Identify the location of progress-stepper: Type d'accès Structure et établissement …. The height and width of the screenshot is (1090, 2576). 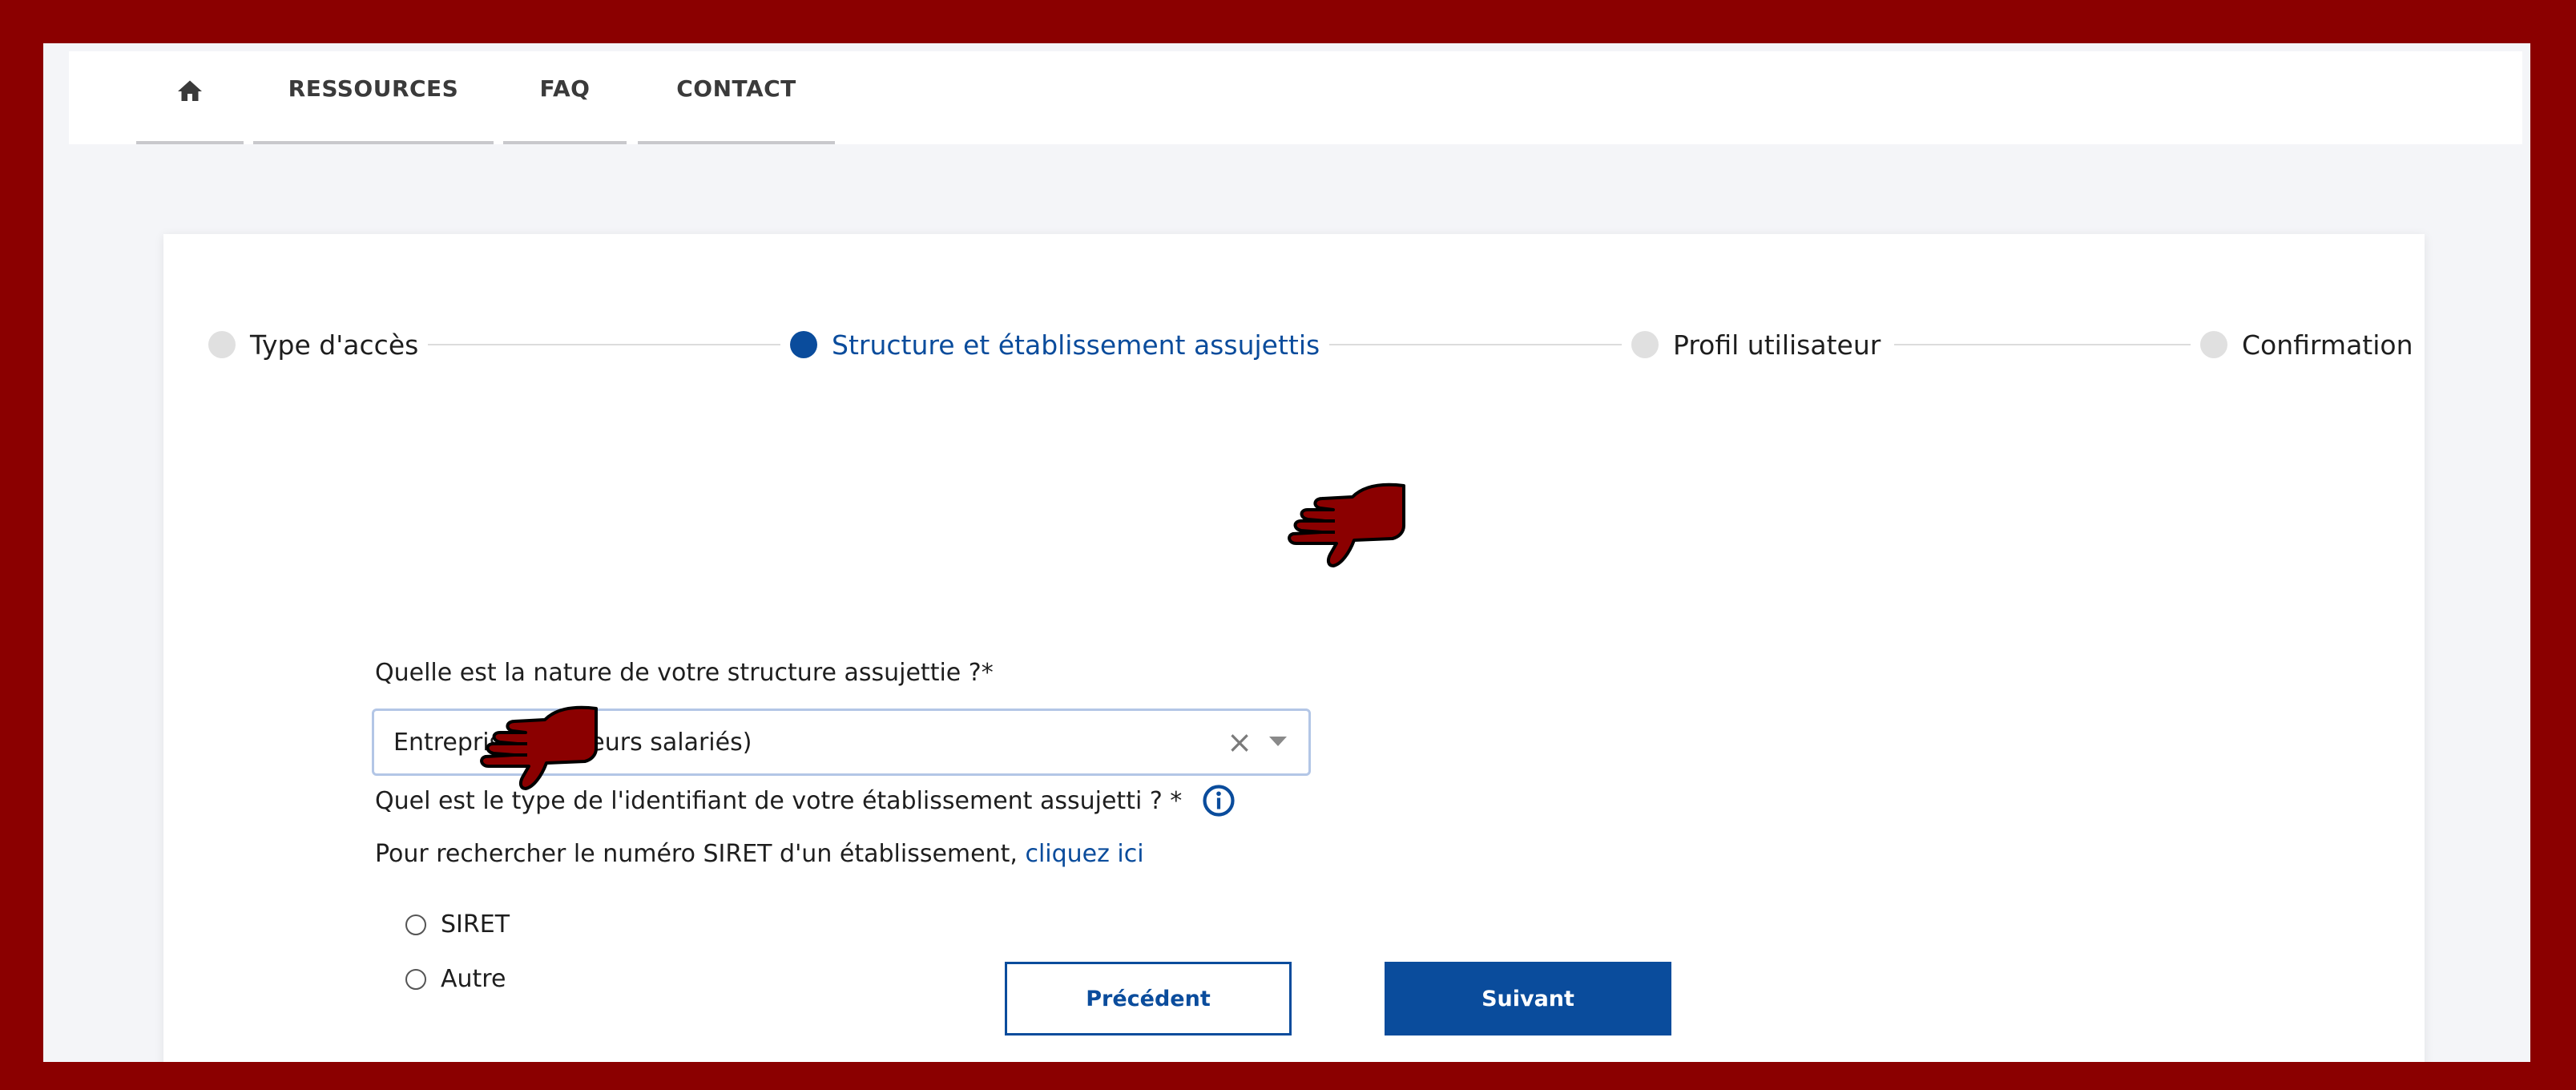
(1294, 298).